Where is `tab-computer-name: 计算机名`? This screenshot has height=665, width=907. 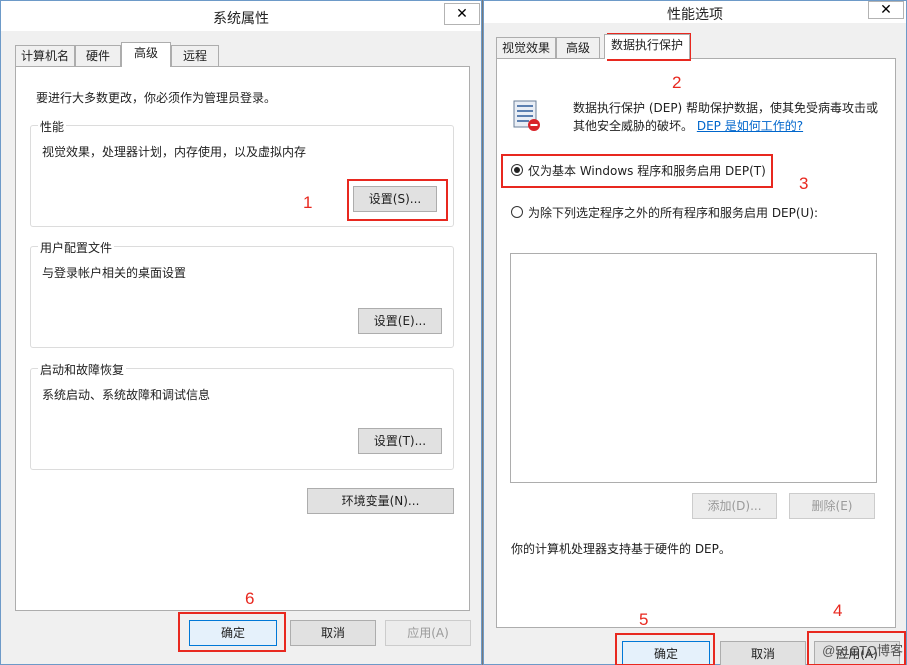 tab-computer-name: 计算机名 is located at coordinates (45, 56).